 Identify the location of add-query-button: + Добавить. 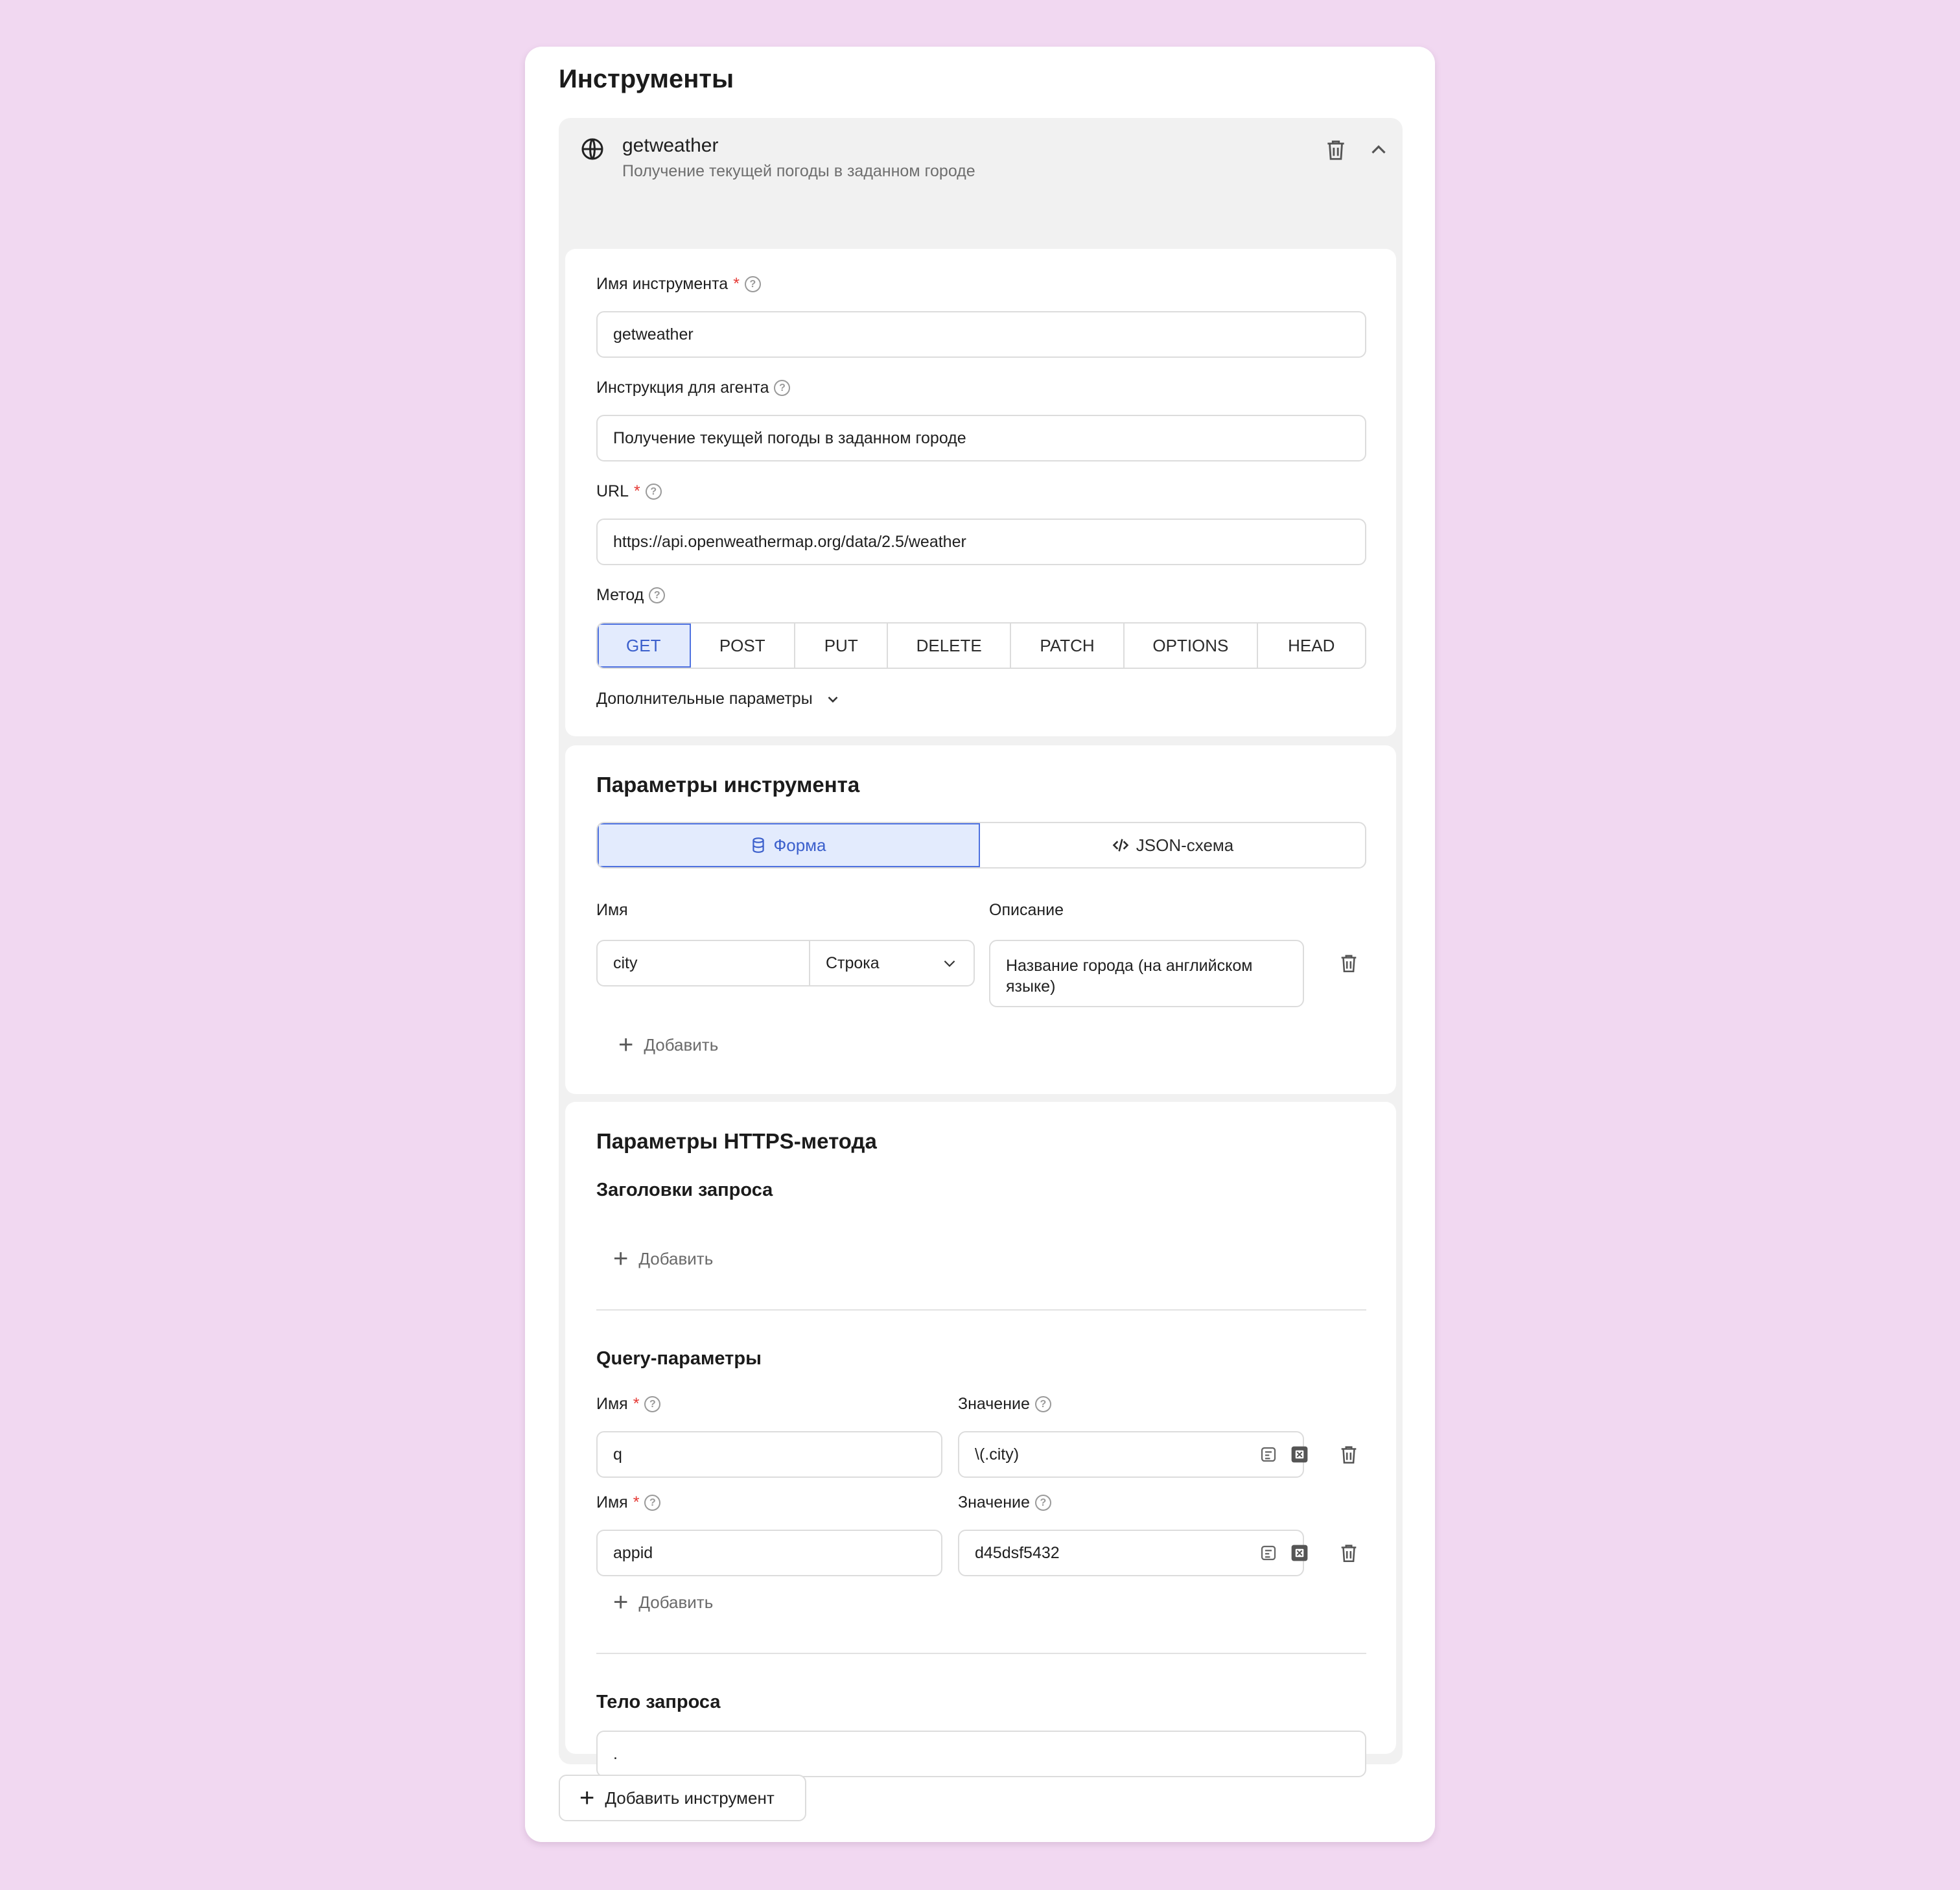
(663, 1602).